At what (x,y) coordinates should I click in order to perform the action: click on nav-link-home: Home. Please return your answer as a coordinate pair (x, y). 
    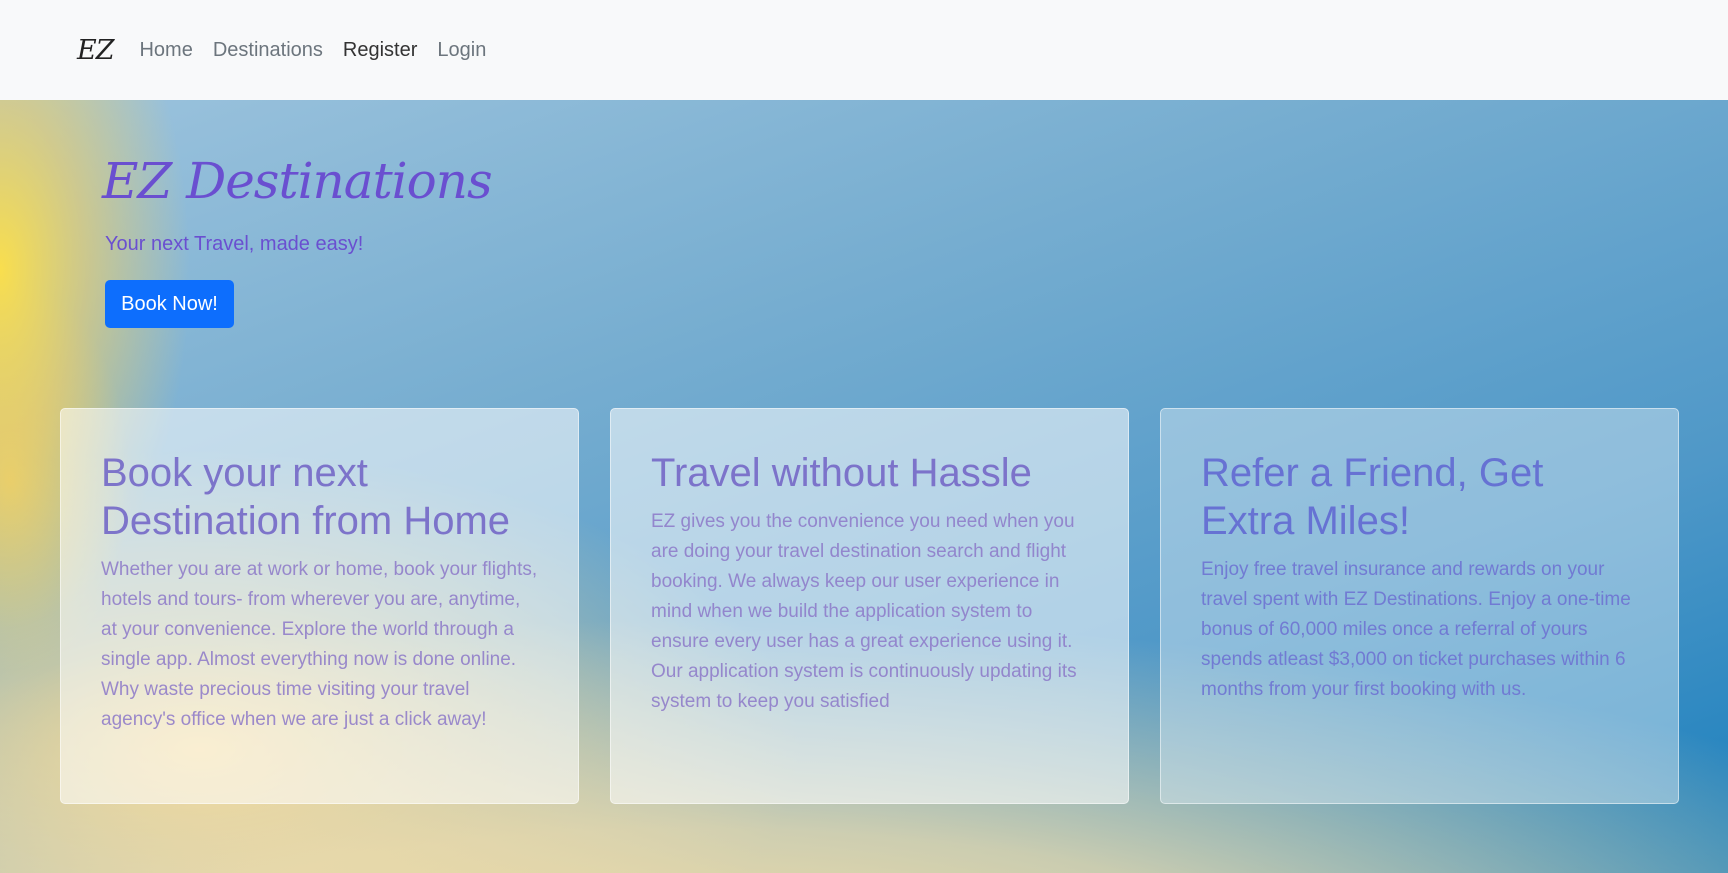
    Looking at the image, I should click on (165, 50).